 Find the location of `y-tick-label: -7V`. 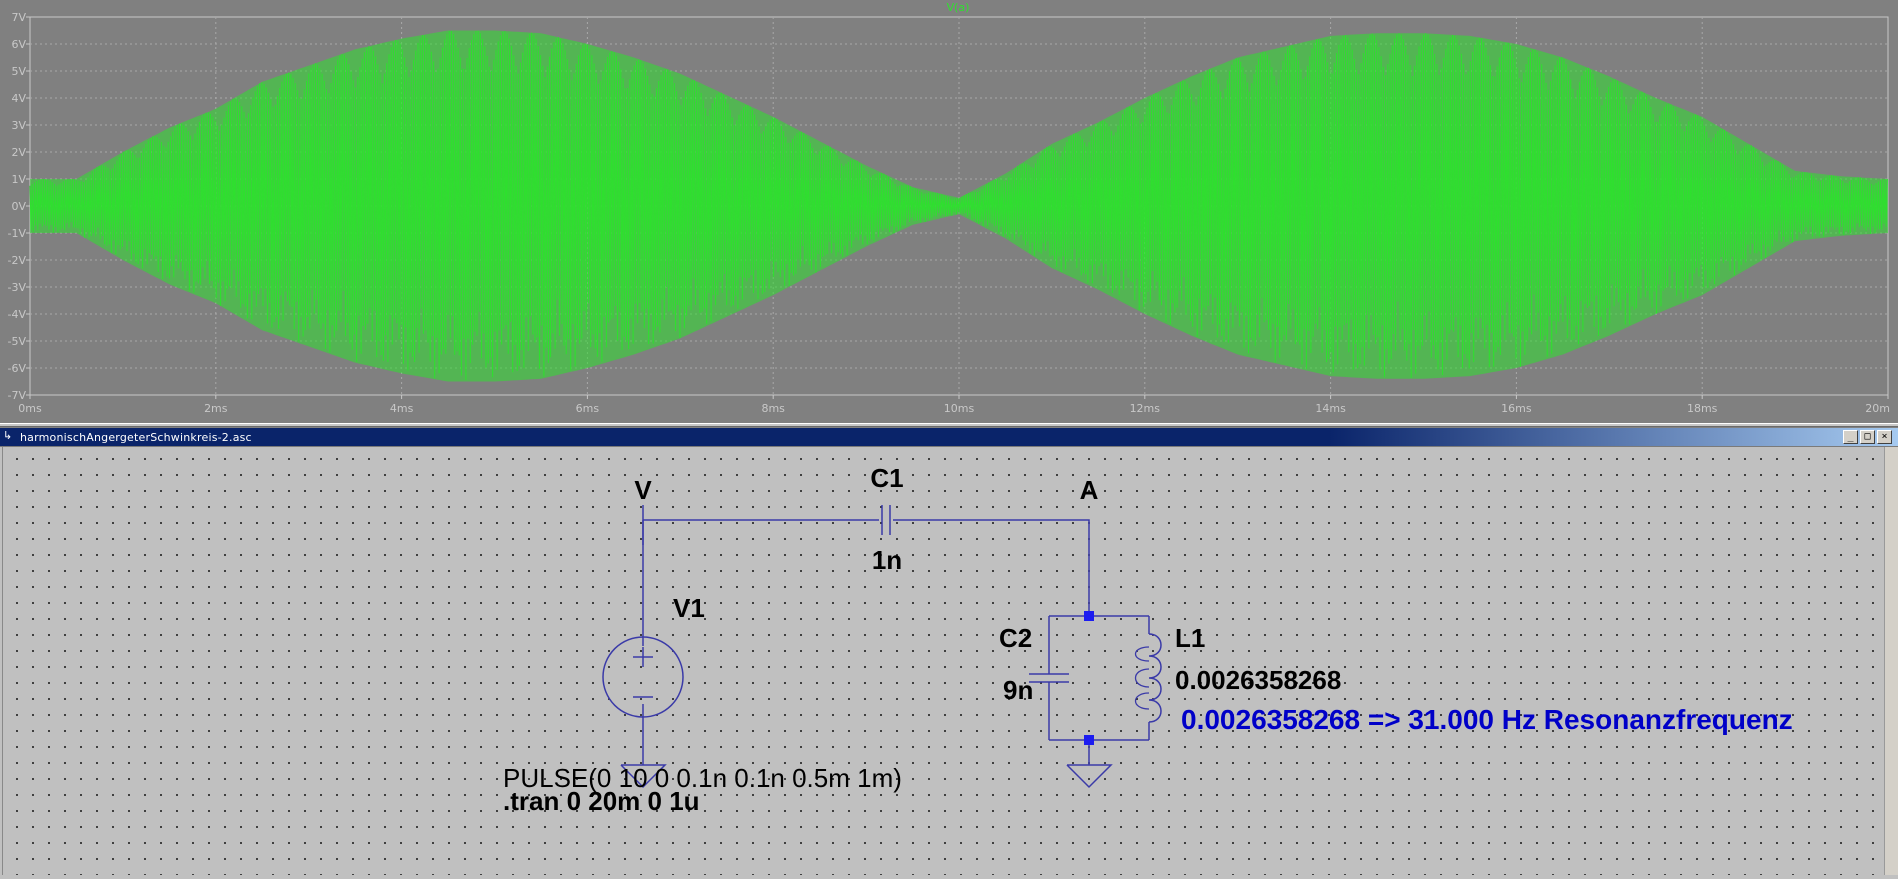

y-tick-label: -7V is located at coordinates (17, 395).